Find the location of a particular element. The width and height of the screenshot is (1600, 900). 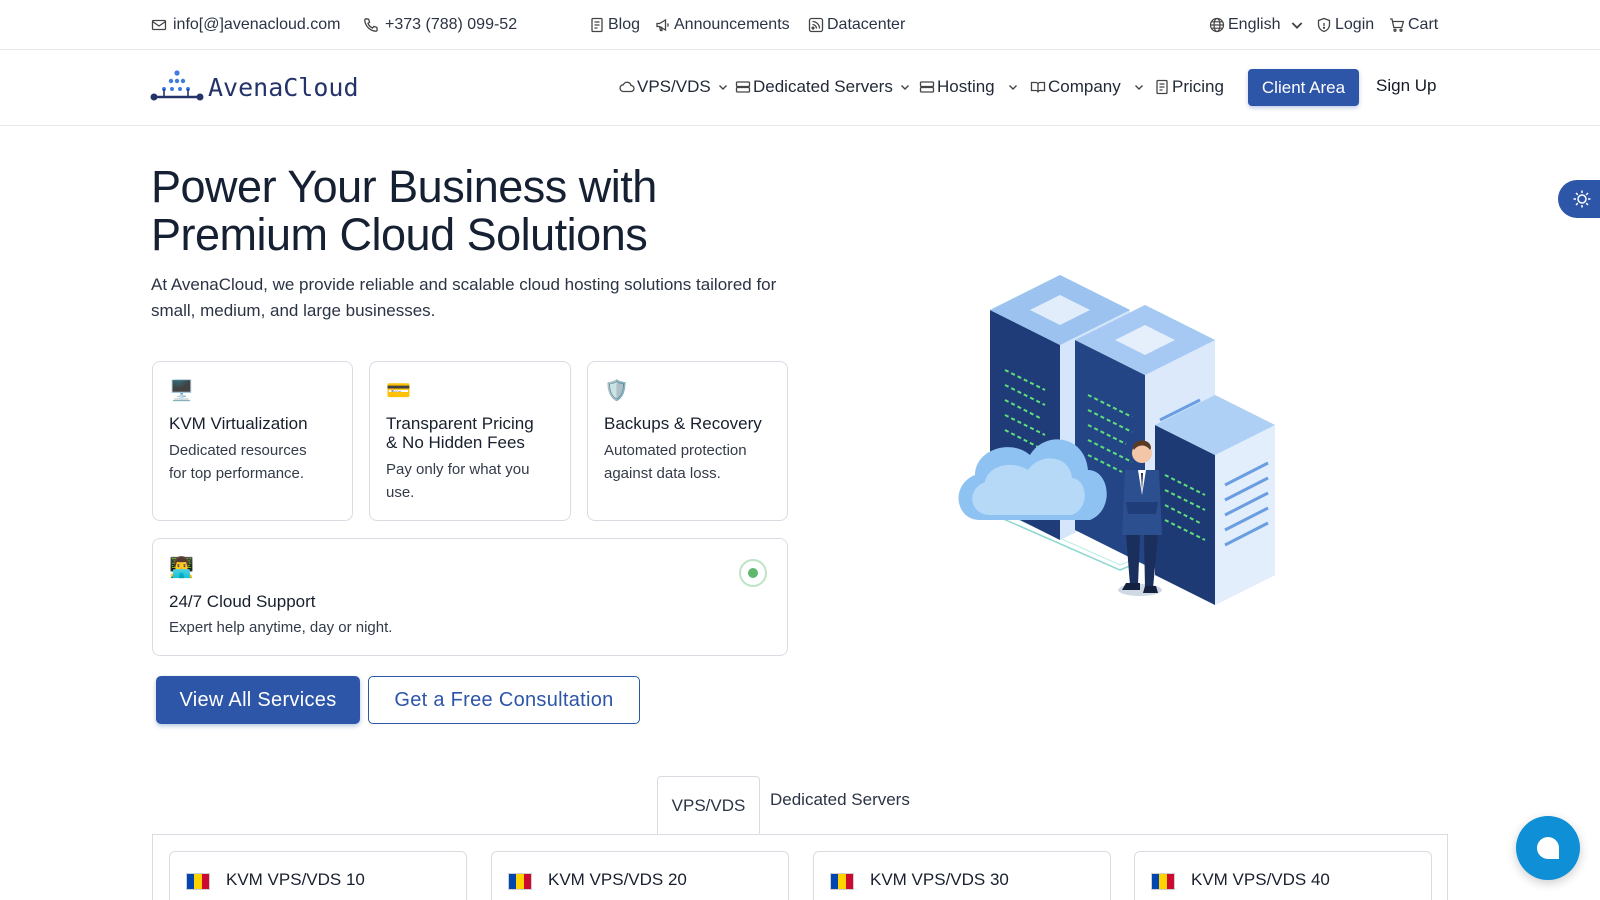

plan-card: KVM VPS/VDS 40 is located at coordinates (1283, 875).